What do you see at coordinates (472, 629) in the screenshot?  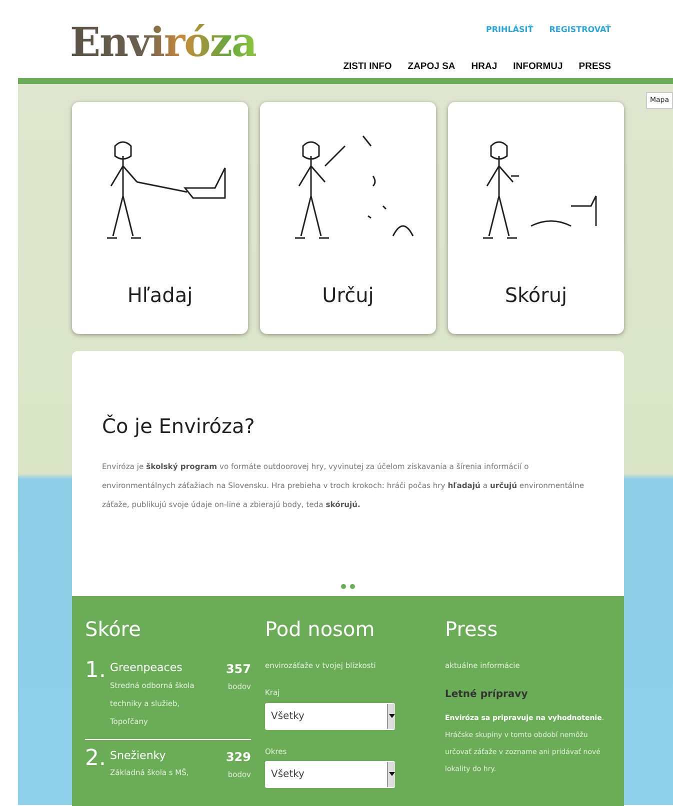 I see `section-title: Press` at bounding box center [472, 629].